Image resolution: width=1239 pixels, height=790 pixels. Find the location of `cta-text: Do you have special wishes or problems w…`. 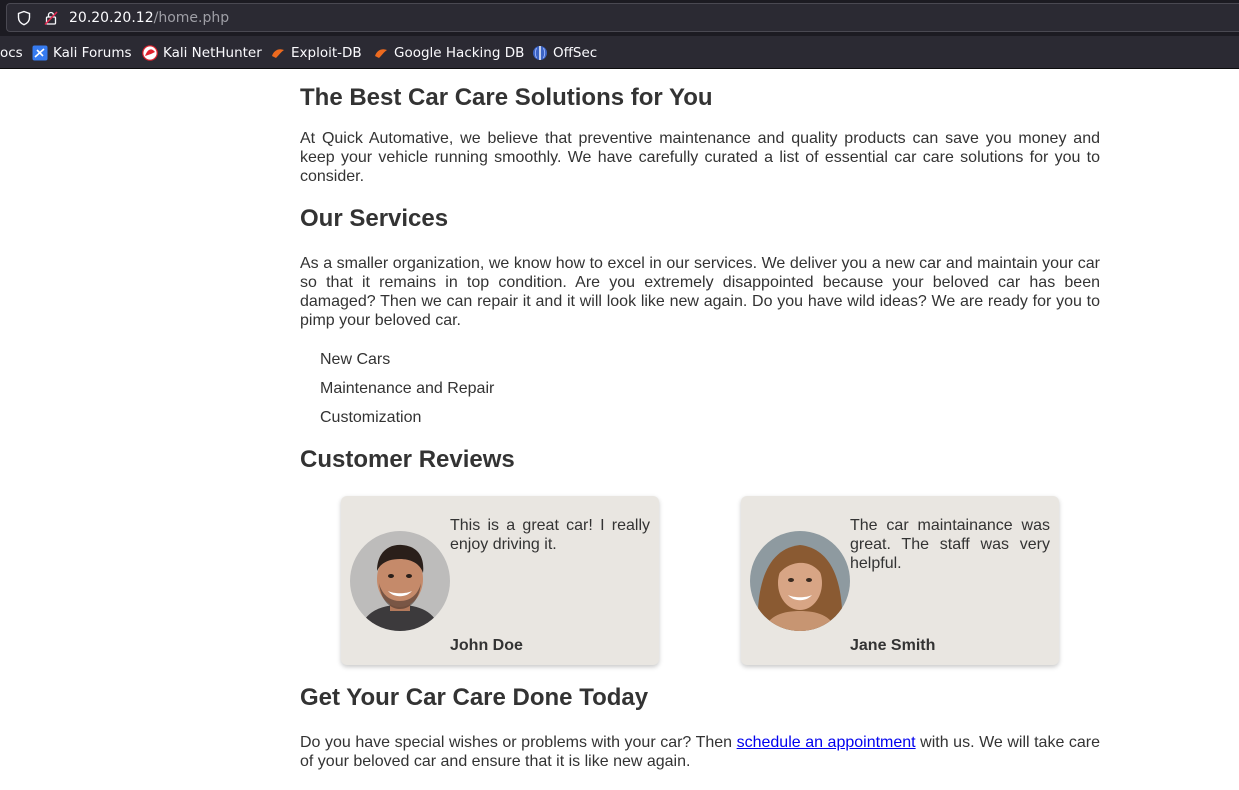

cta-text: Do you have special wishes or problems w… is located at coordinates (700, 752).